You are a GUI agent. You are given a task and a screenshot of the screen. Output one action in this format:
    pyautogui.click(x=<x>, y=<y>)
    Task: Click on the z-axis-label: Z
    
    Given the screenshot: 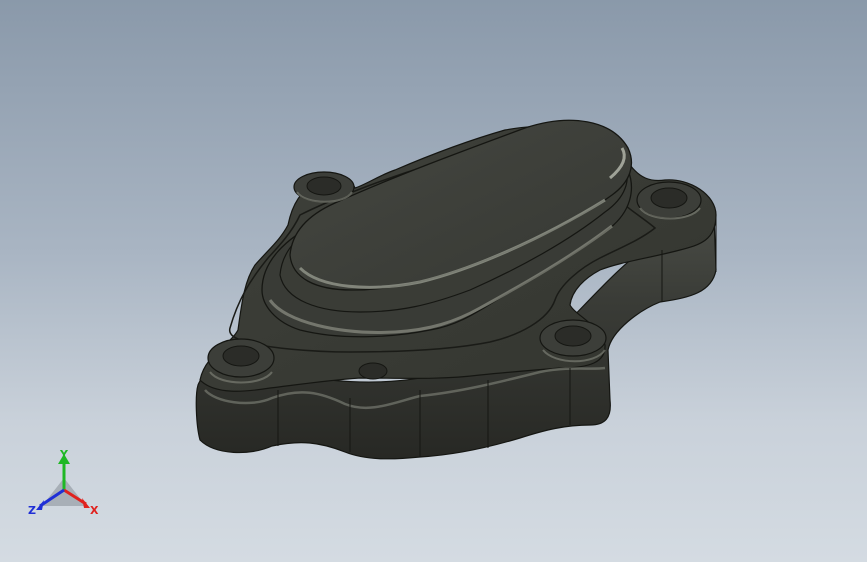 What is the action you would take?
    pyautogui.click(x=32, y=510)
    